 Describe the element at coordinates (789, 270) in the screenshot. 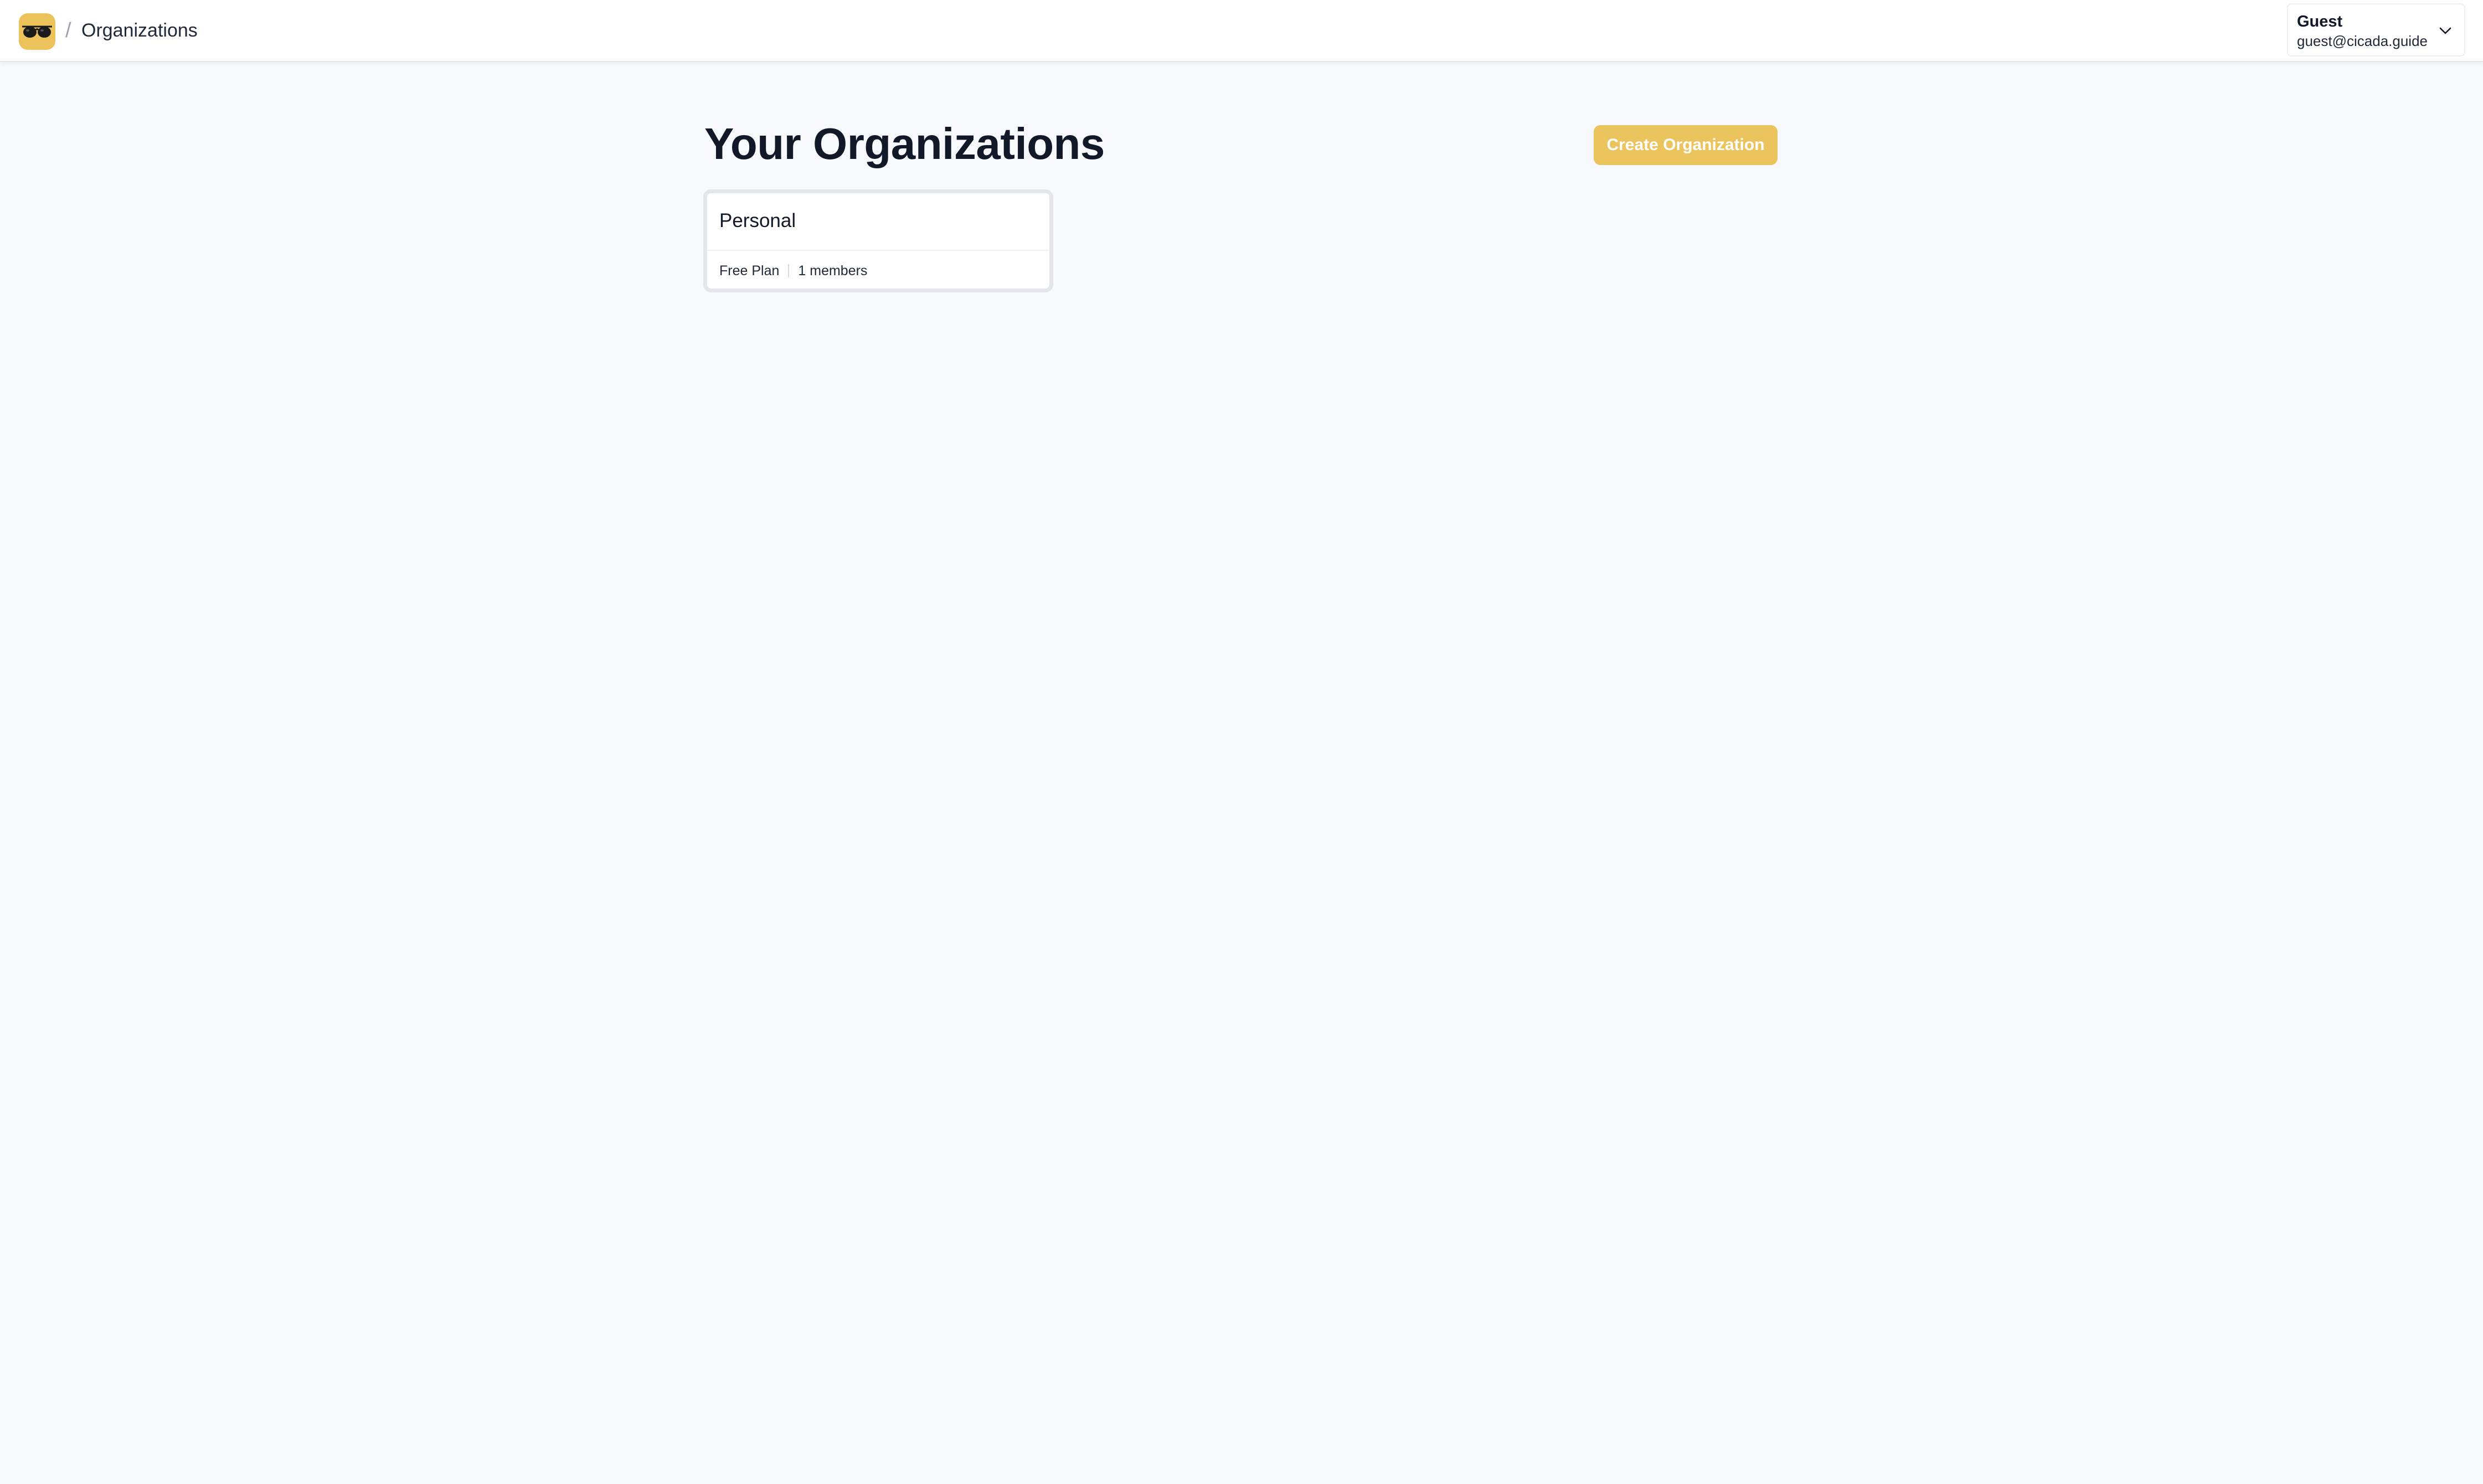

I see `meta-divider` at that location.